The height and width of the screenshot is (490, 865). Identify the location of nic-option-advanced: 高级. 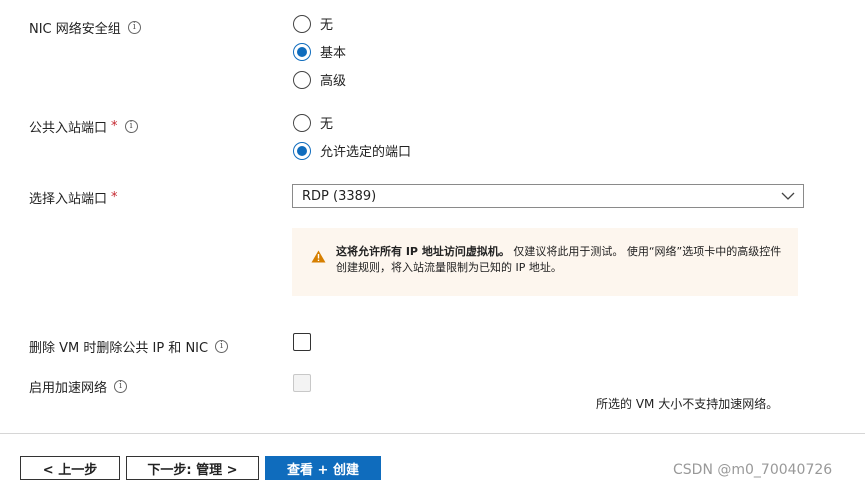
(319, 79).